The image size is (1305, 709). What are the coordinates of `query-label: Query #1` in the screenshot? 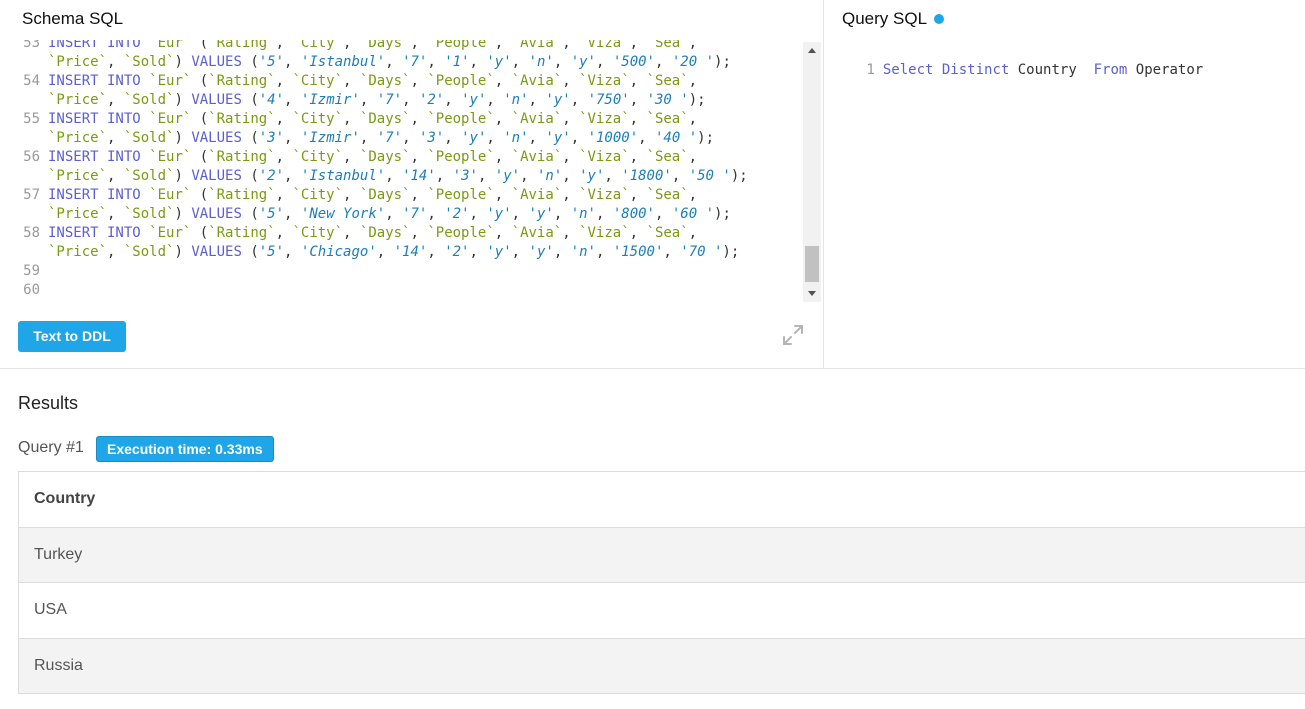 It's located at (51, 447).